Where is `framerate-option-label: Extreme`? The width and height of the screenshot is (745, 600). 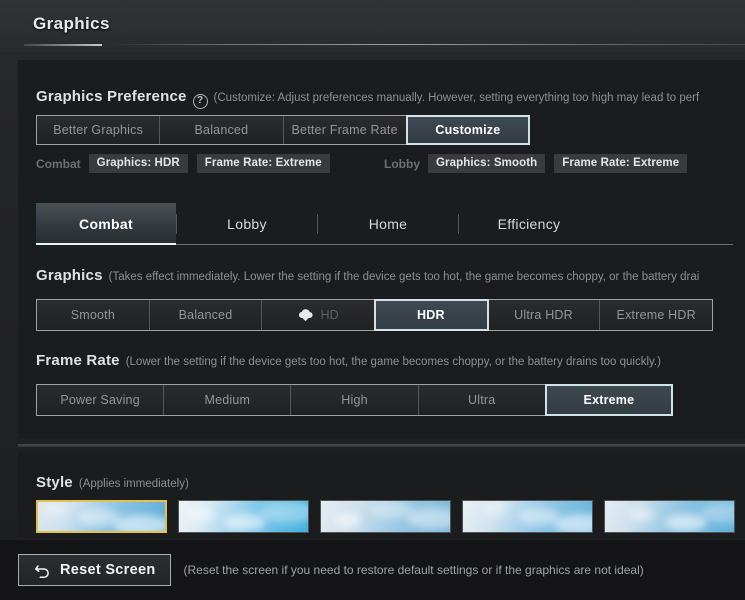
framerate-option-label: Extreme is located at coordinates (609, 400).